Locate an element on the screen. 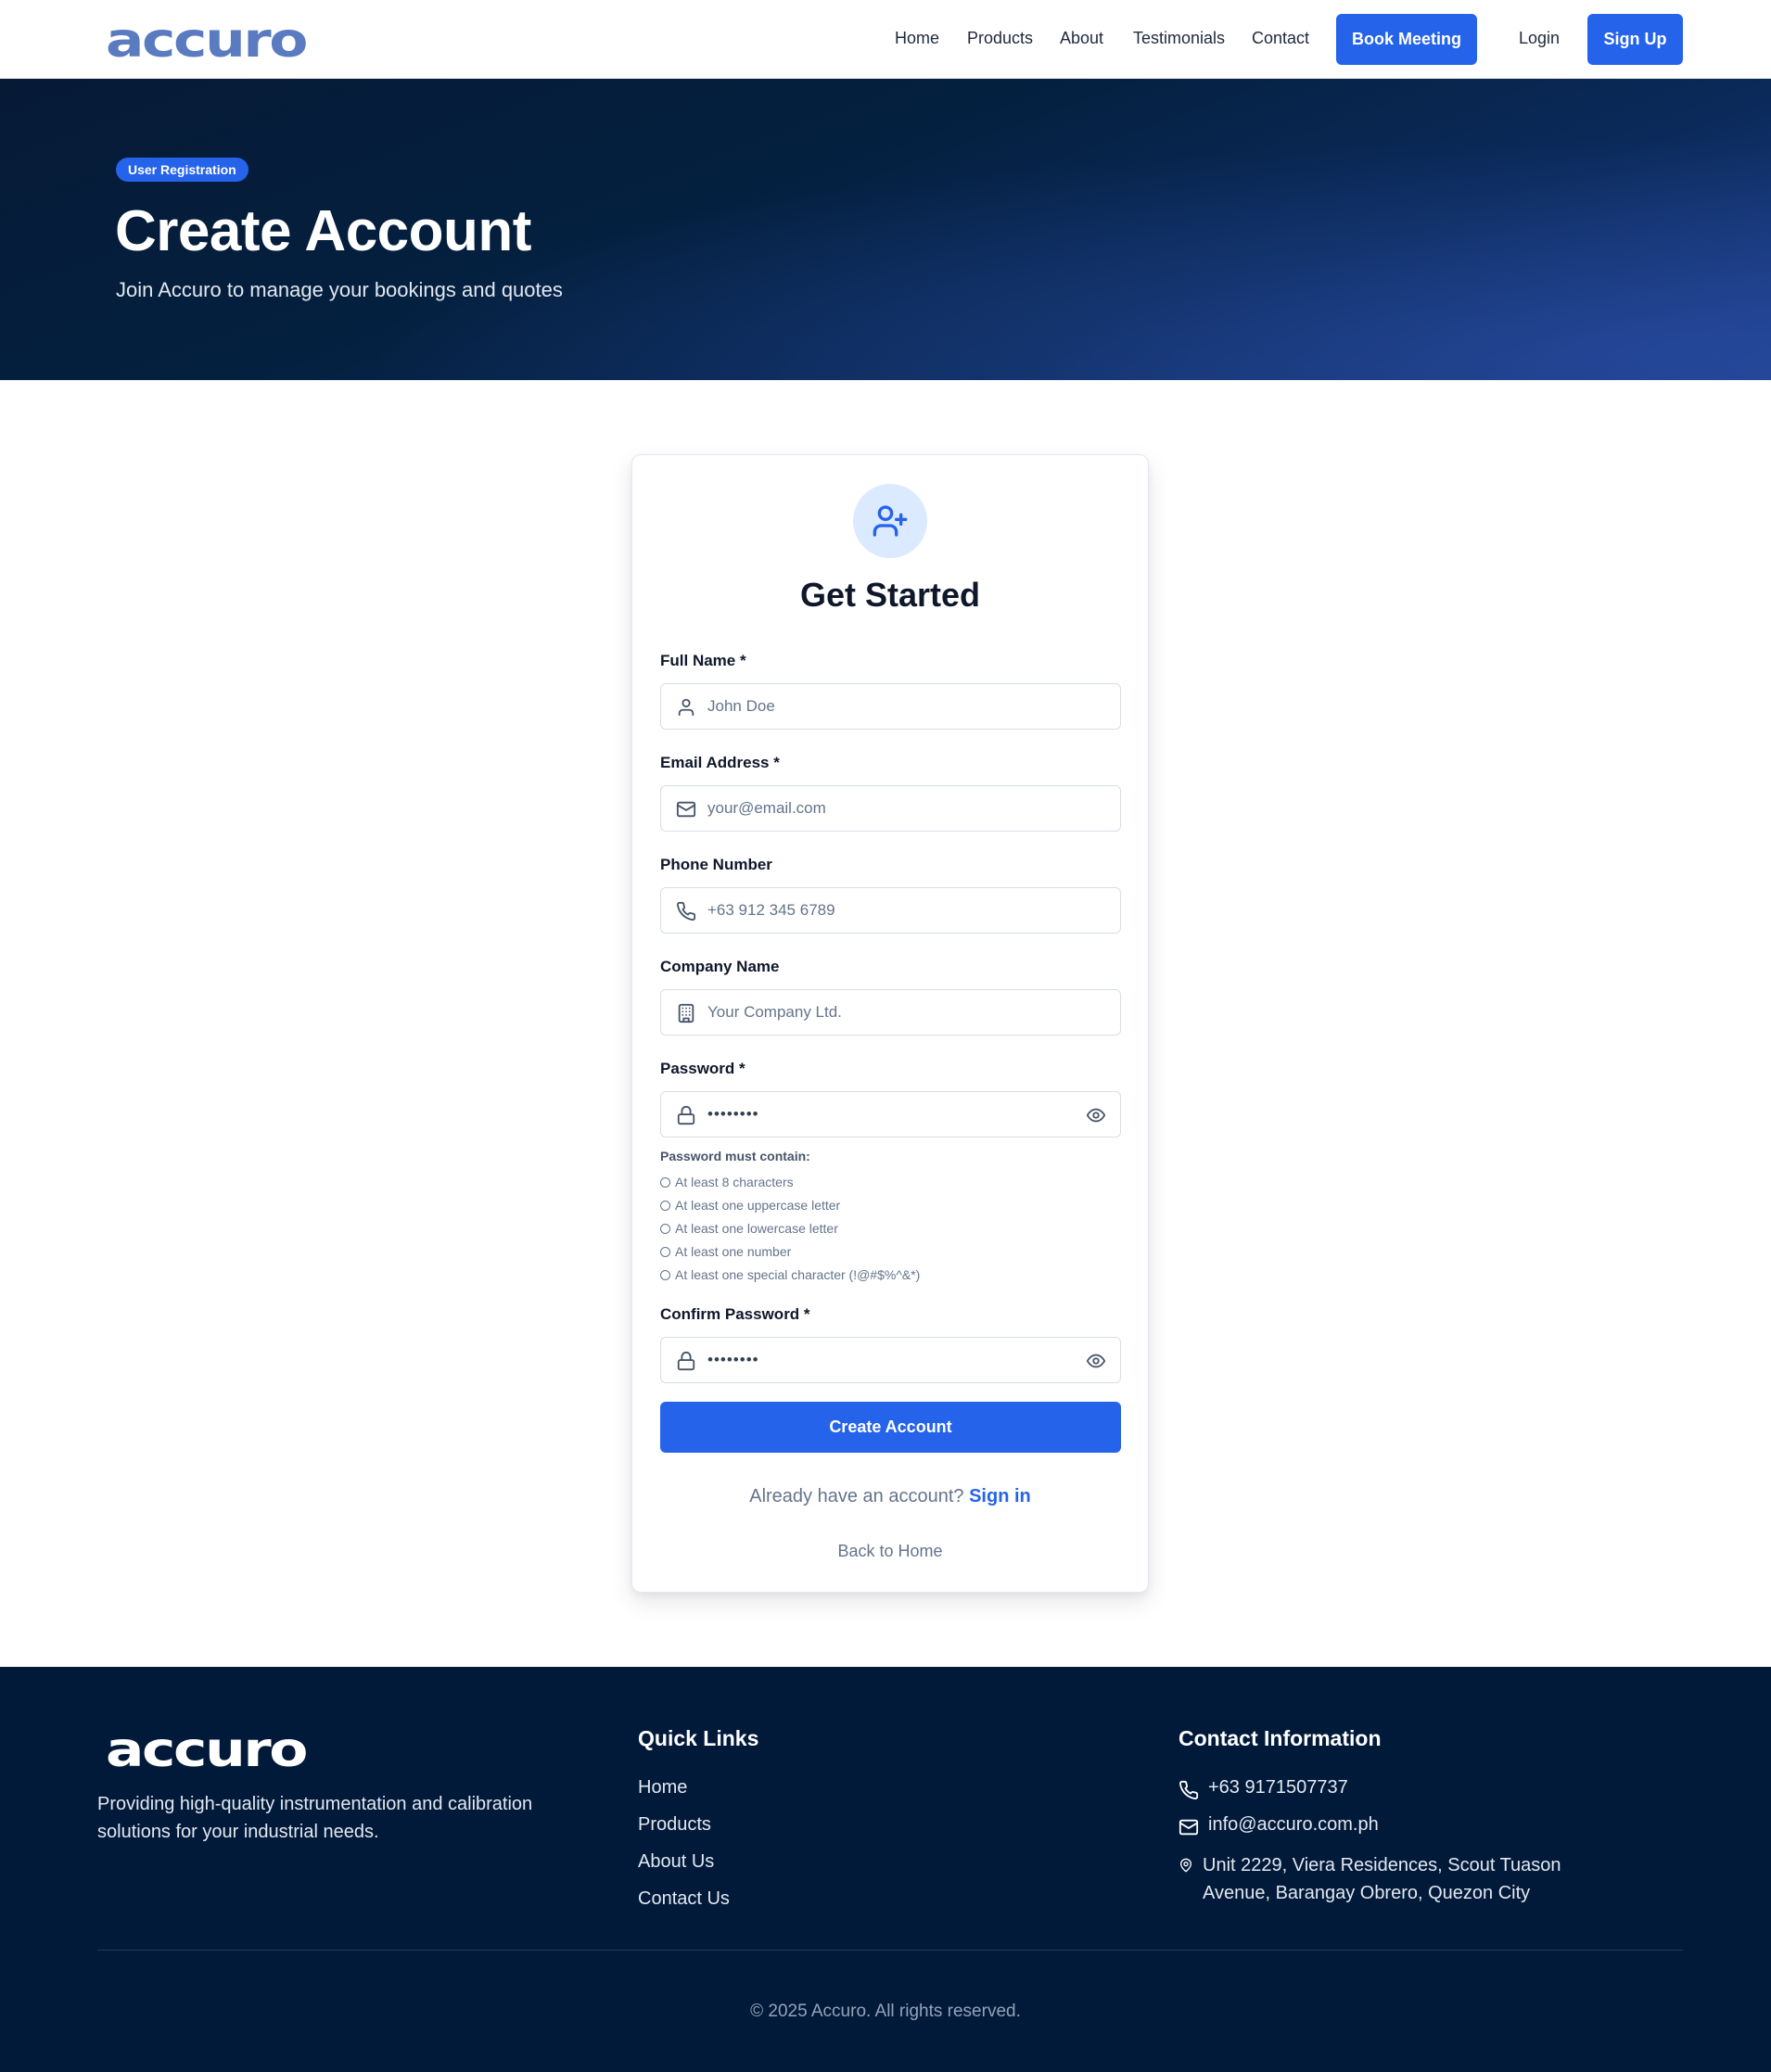 The height and width of the screenshot is (2072, 1771). footer-phone: +63 9171507737 is located at coordinates (1263, 1789).